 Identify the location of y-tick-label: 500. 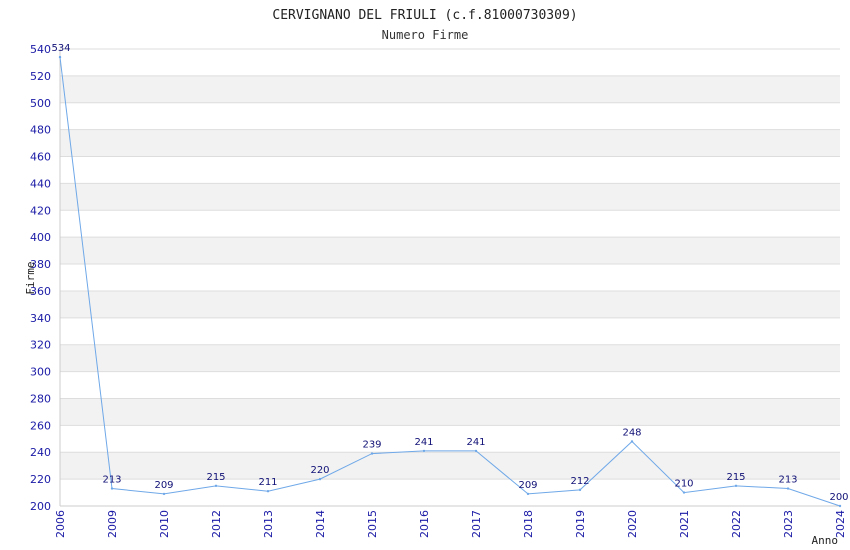
(40, 103).